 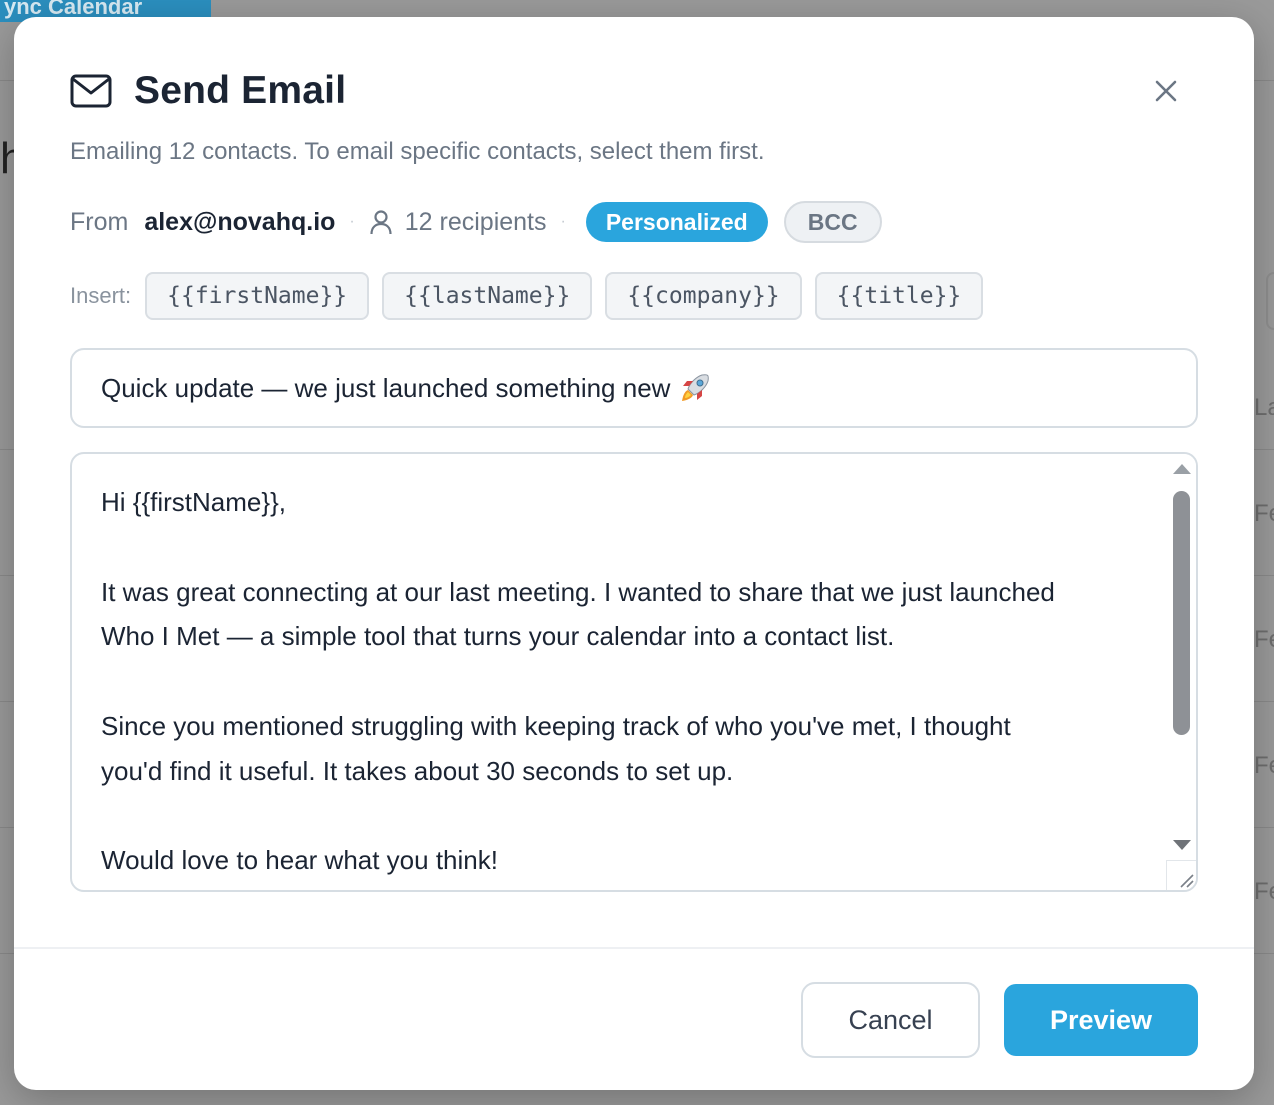 I want to click on scroll-down-arrow-icon, so click(x=1182, y=845).